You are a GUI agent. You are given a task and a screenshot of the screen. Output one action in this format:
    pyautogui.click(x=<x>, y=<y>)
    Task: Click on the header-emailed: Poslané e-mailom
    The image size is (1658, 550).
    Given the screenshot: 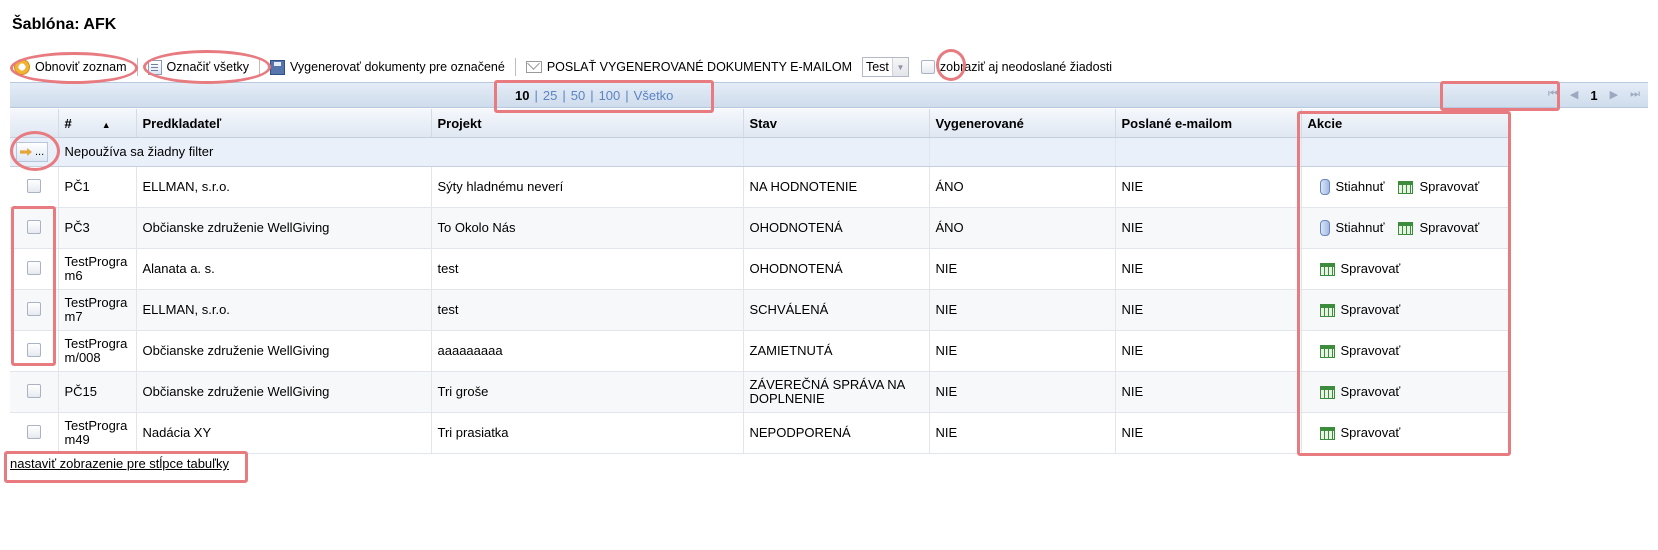 What is the action you would take?
    pyautogui.click(x=1208, y=123)
    